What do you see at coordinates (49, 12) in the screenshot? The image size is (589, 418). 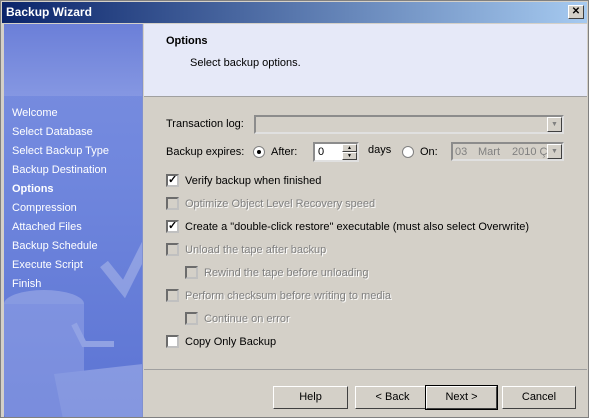 I see `window-title: Backup Wizard` at bounding box center [49, 12].